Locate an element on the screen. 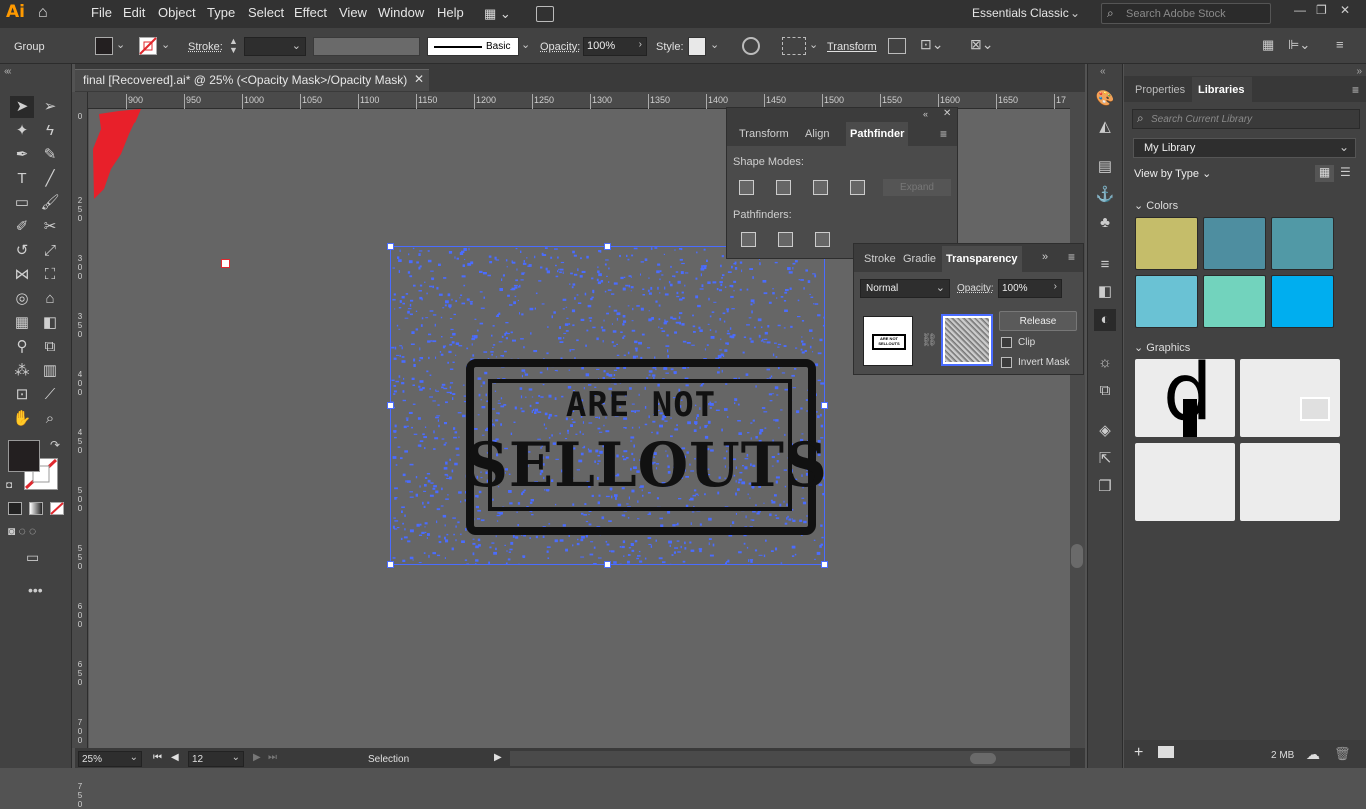 The width and height of the screenshot is (1366, 809). expand-button: Expand is located at coordinates (917, 187).